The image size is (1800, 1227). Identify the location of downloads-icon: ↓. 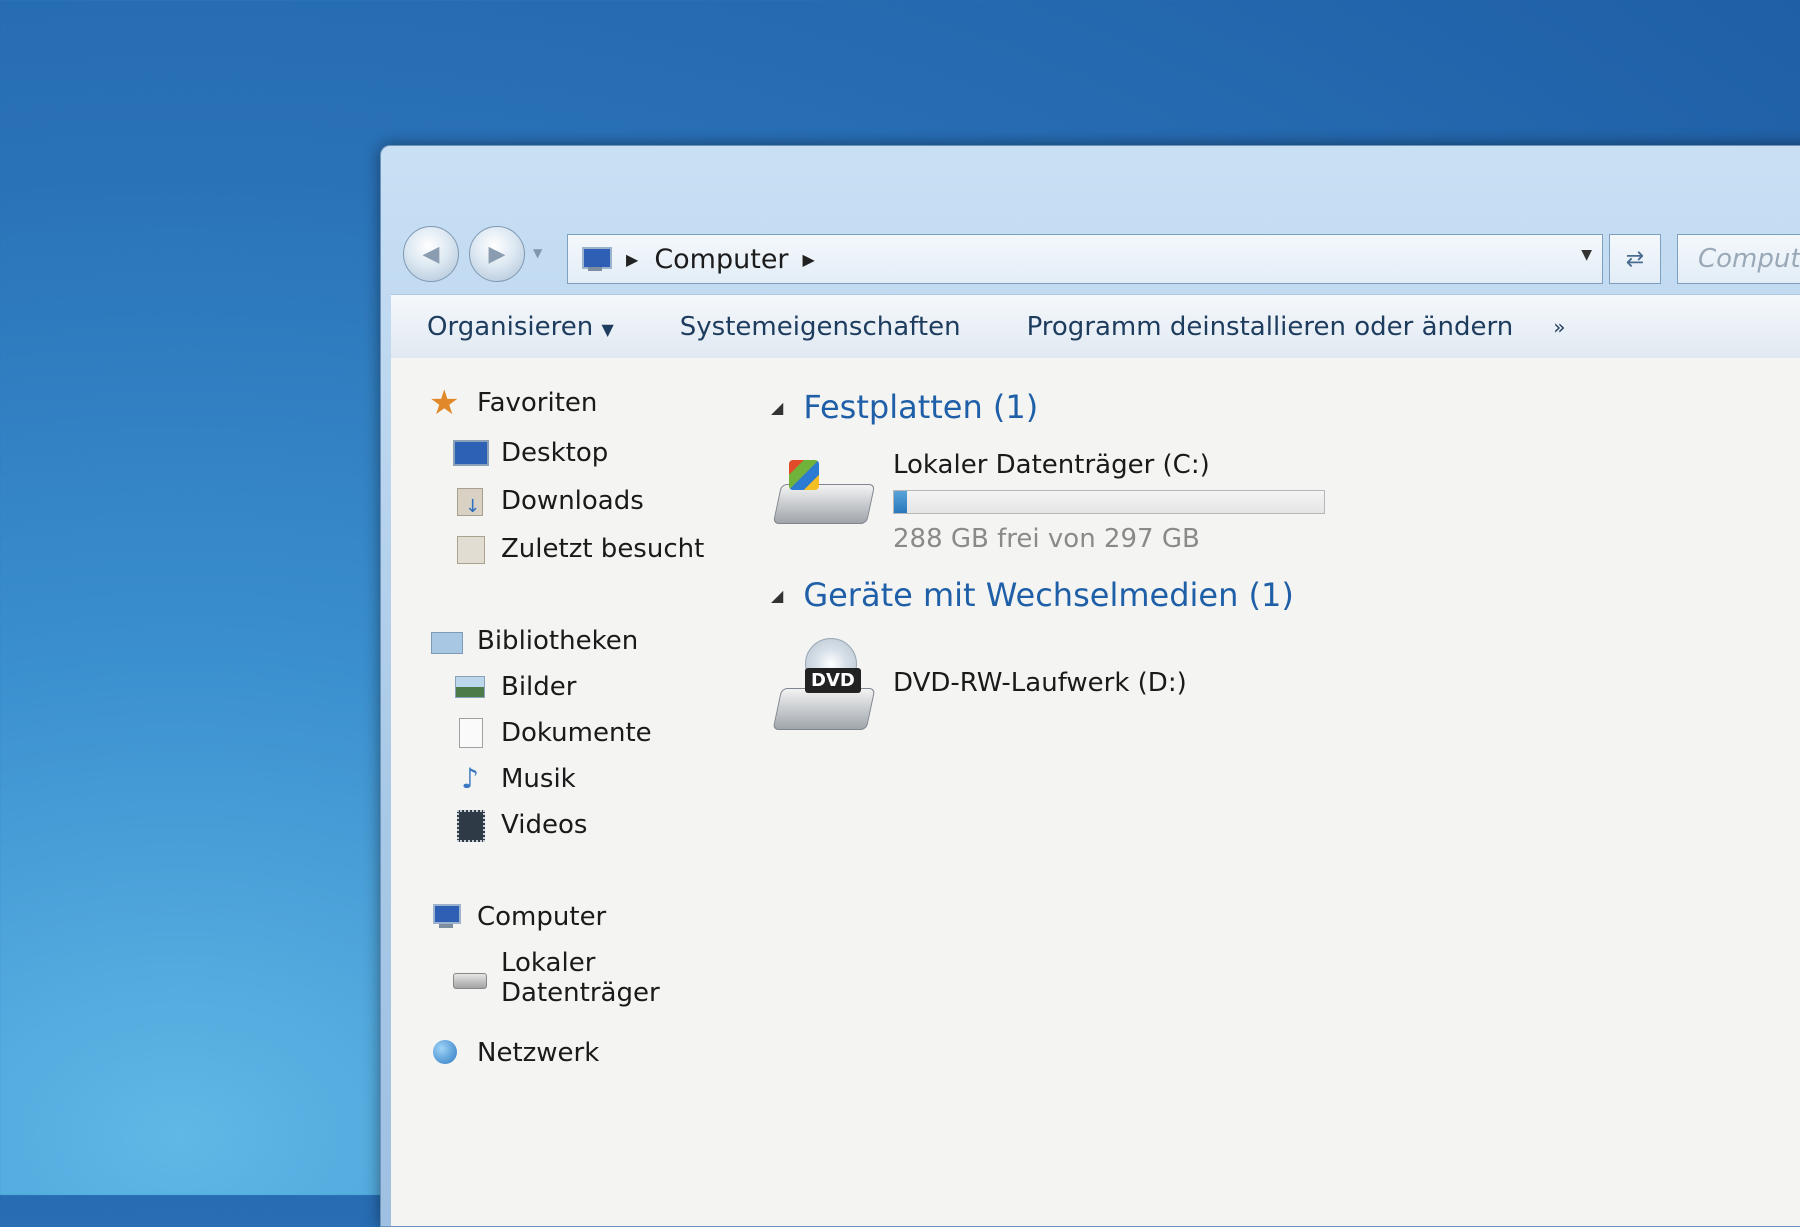
(470, 501).